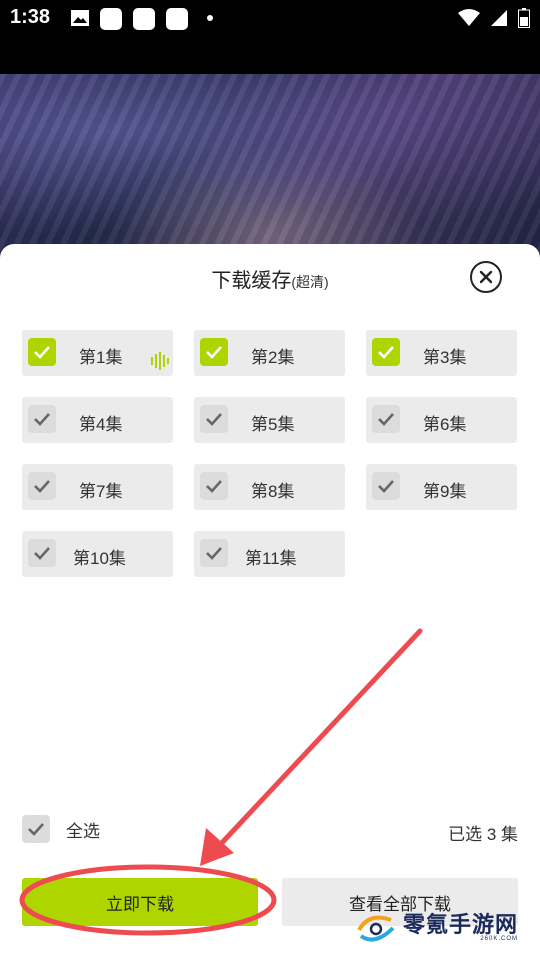  I want to click on episode-item-2: 第2集, so click(269, 353).